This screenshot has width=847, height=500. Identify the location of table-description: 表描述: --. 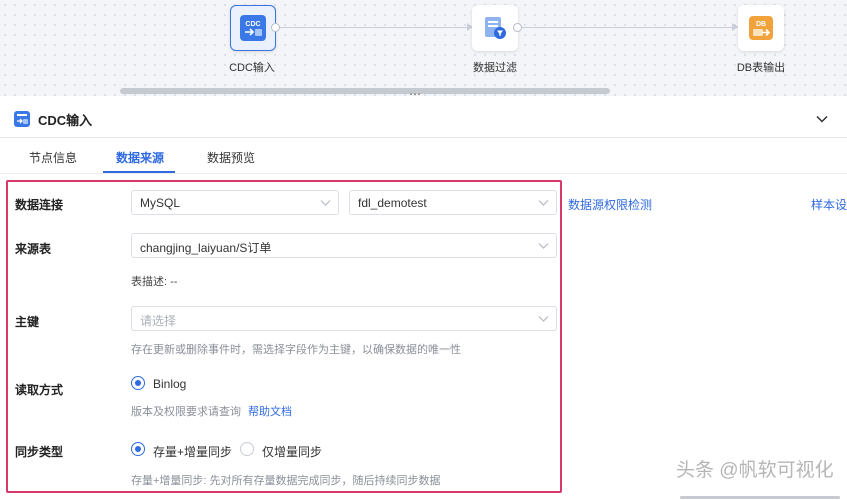
(154, 282).